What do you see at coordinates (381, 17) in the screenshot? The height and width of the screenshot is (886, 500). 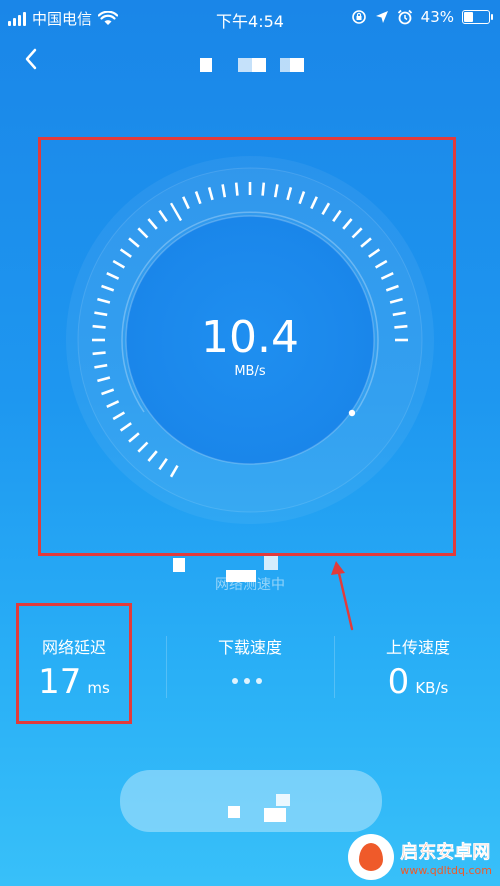 I see `location-icon` at bounding box center [381, 17].